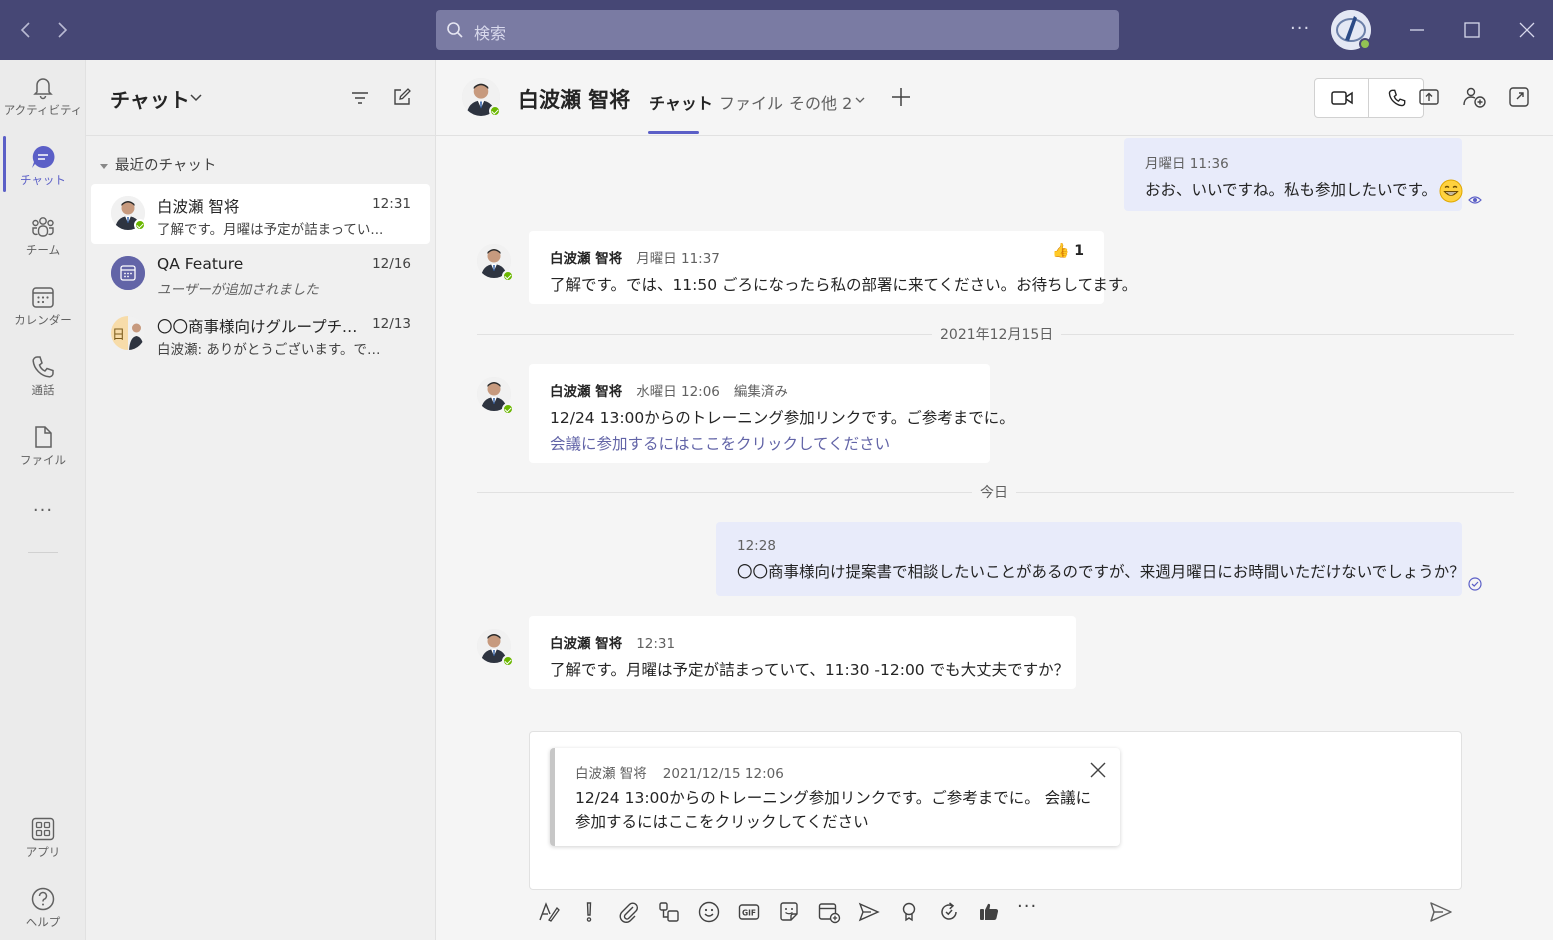 This screenshot has width=1553, height=940. What do you see at coordinates (1475, 200) in the screenshot?
I see `seen-eye-icon` at bounding box center [1475, 200].